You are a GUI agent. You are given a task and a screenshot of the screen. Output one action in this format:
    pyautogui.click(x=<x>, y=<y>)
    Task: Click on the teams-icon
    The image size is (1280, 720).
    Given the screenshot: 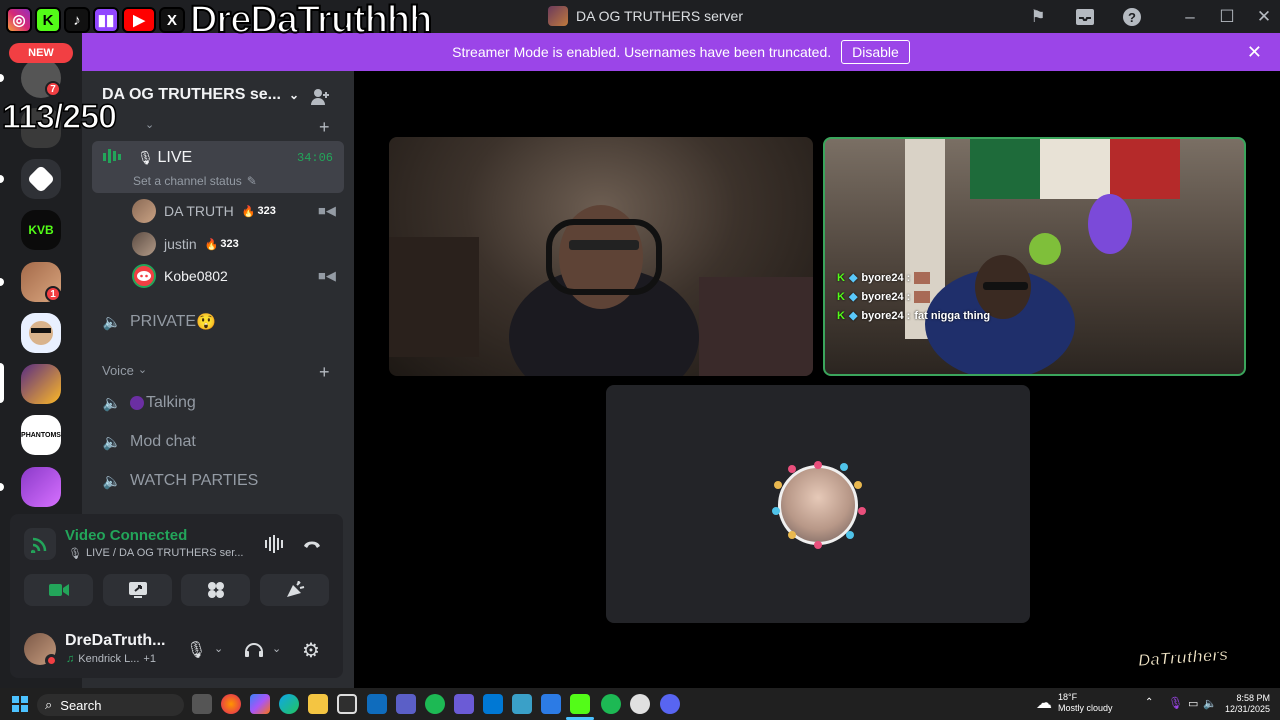 What is the action you would take?
    pyautogui.click(x=406, y=704)
    